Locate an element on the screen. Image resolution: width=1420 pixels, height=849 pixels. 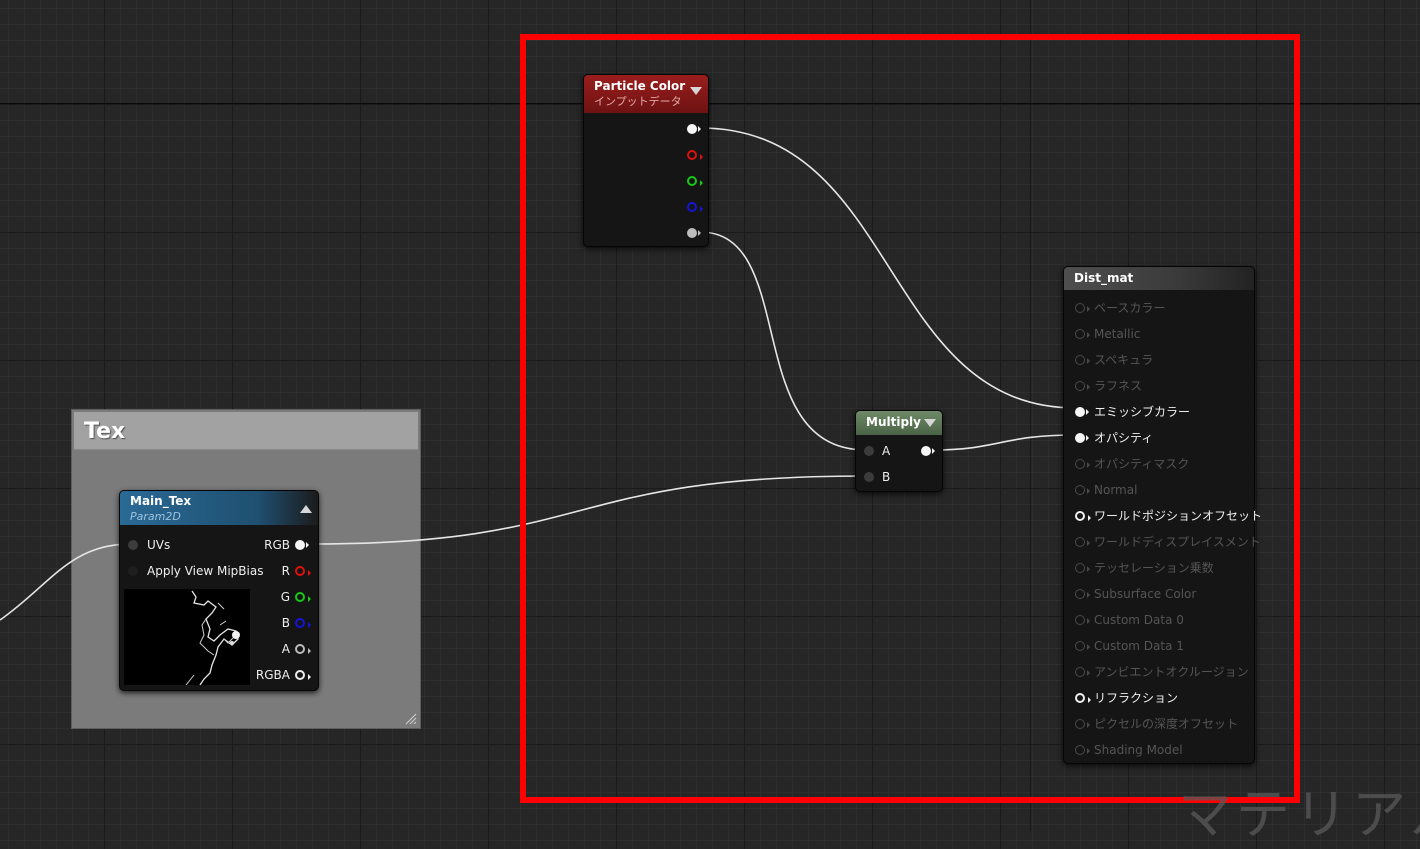
output-label-b: B is located at coordinates (285, 623).